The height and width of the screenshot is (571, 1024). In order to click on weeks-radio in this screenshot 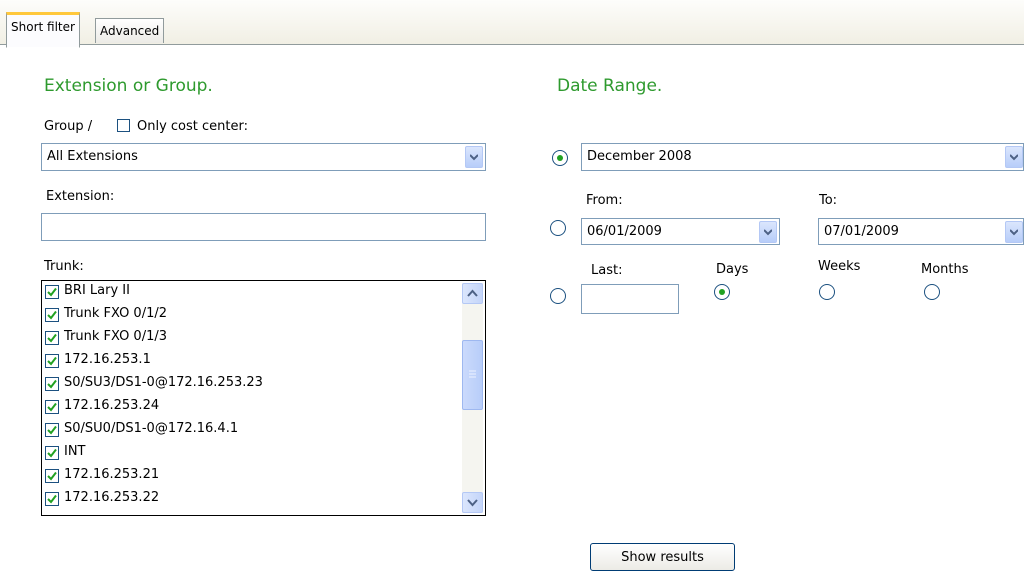, I will do `click(827, 292)`.